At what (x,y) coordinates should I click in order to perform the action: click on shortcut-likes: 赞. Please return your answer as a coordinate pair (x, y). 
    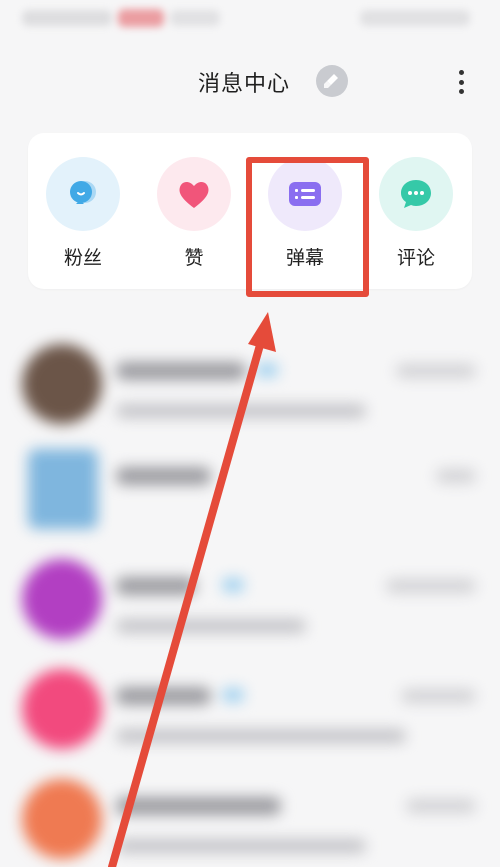
    Looking at the image, I should click on (194, 217).